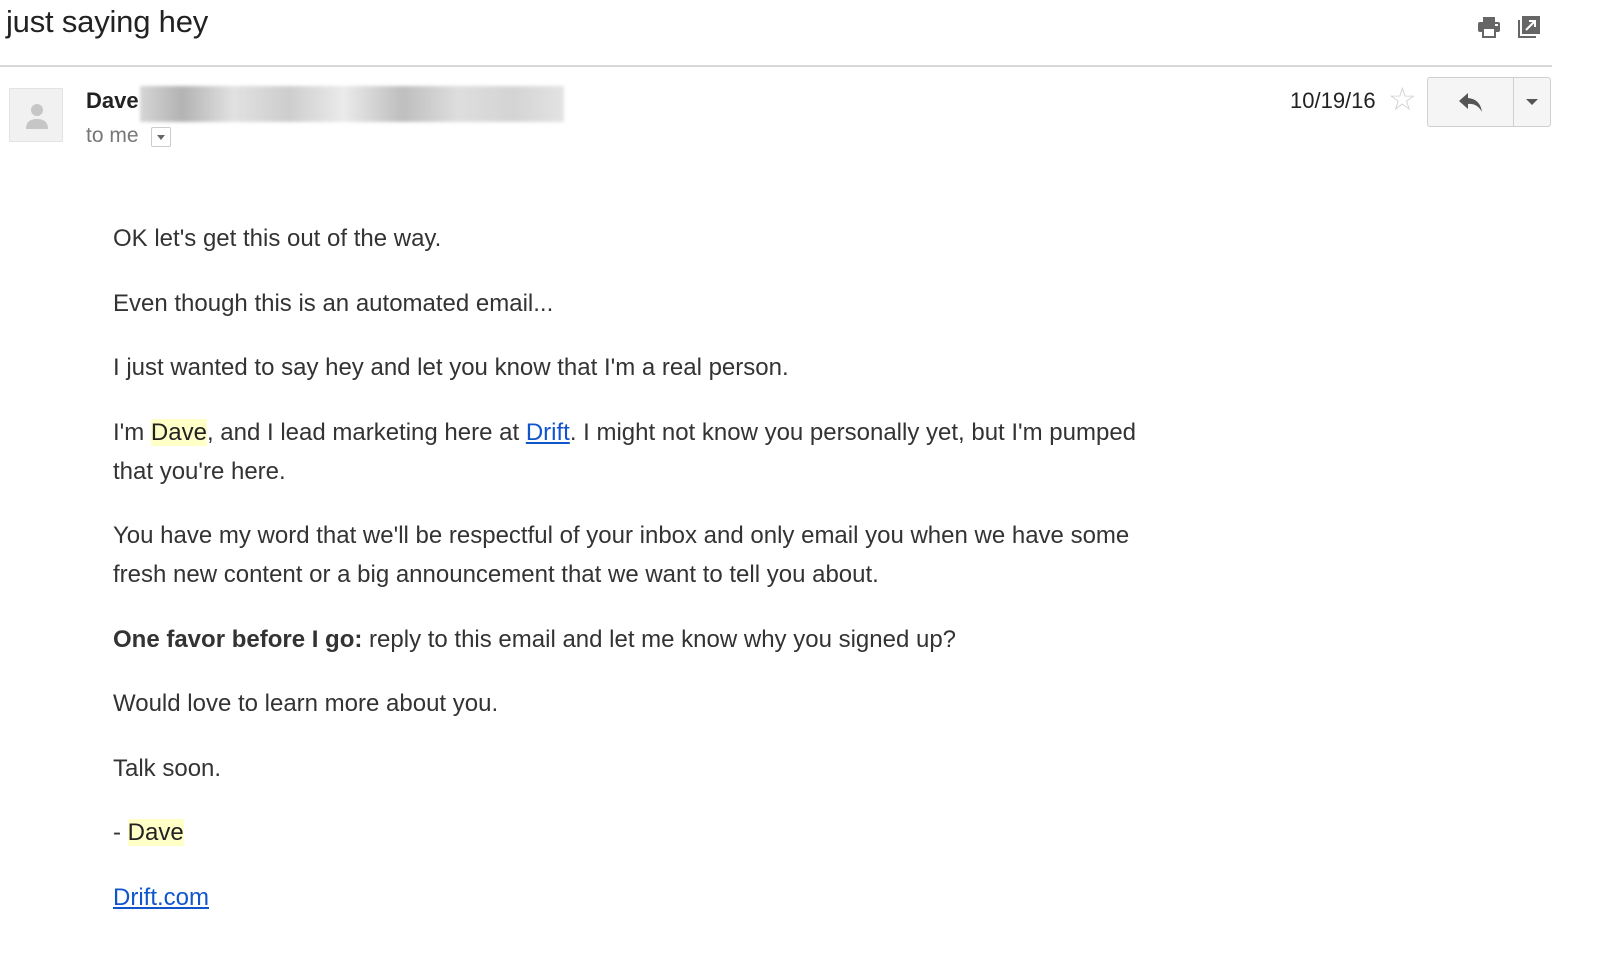 This screenshot has height=974, width=1600. I want to click on message-date: 10/19/16, so click(1333, 100).